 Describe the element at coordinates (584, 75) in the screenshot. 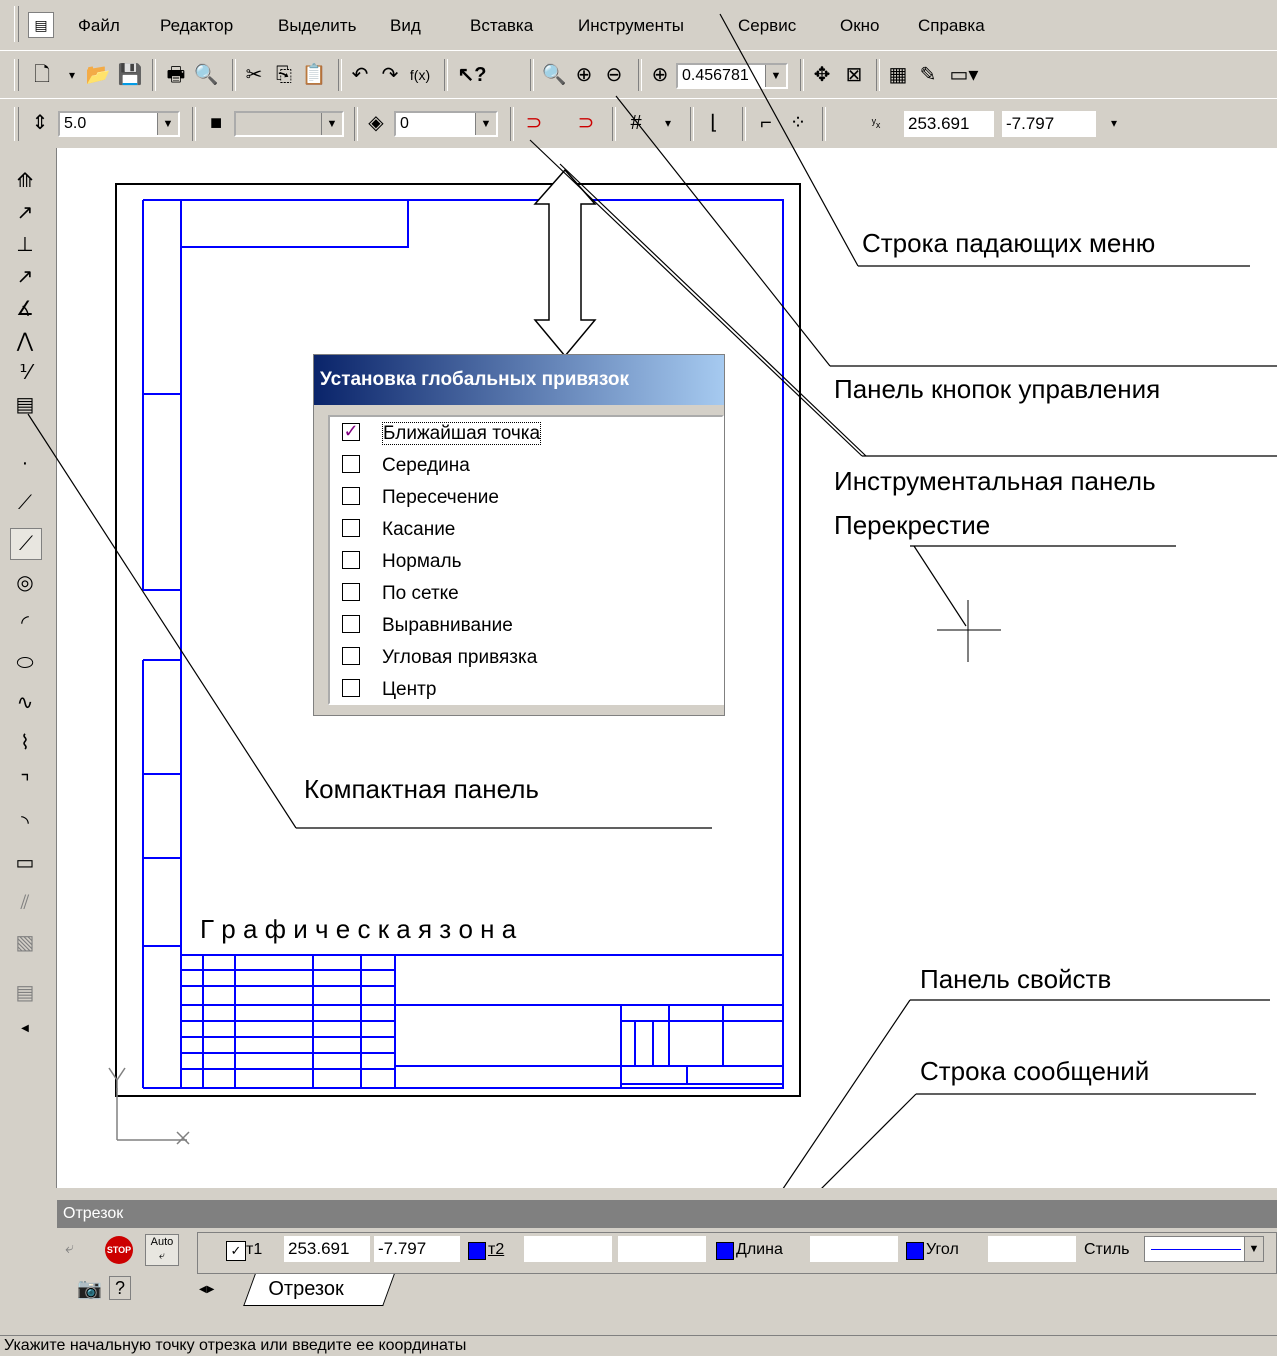

I see `zoom-in-icon: ⊕` at that location.